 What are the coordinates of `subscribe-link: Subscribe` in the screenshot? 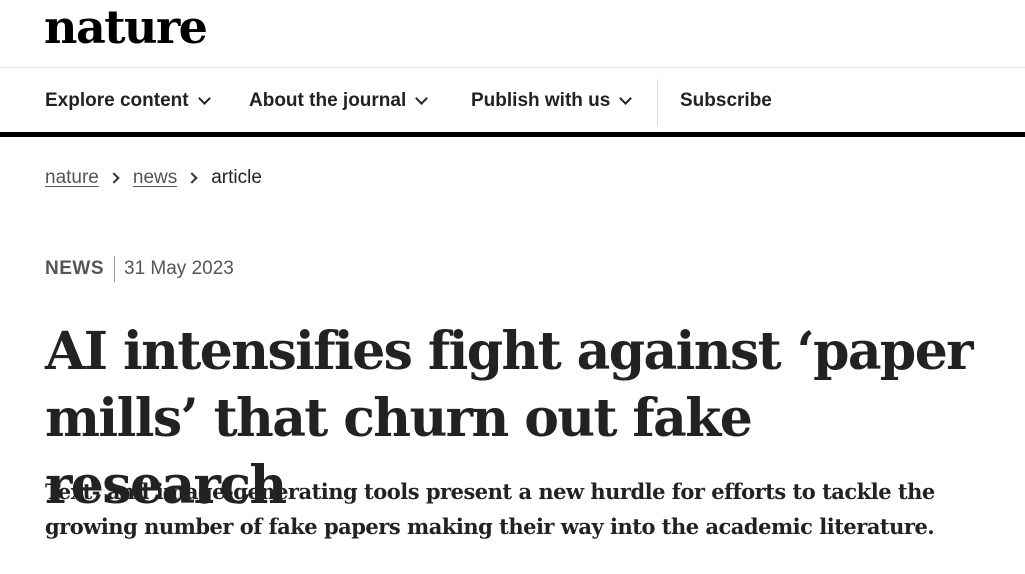 It's located at (726, 100).